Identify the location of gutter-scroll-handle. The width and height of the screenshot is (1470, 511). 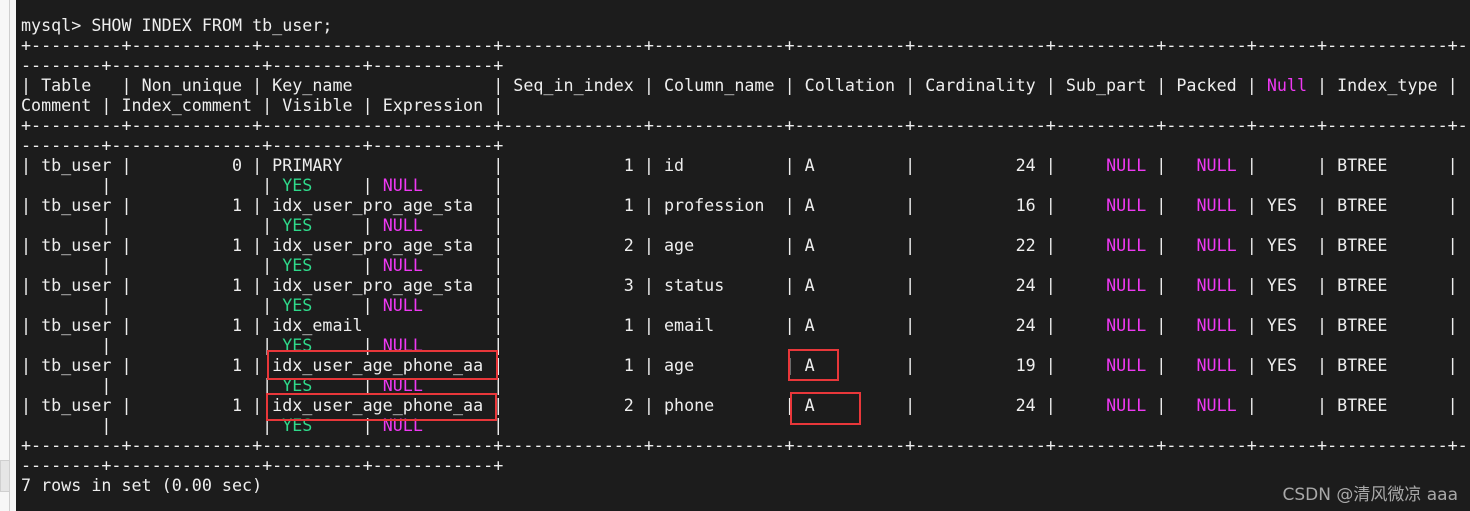
(5, 476).